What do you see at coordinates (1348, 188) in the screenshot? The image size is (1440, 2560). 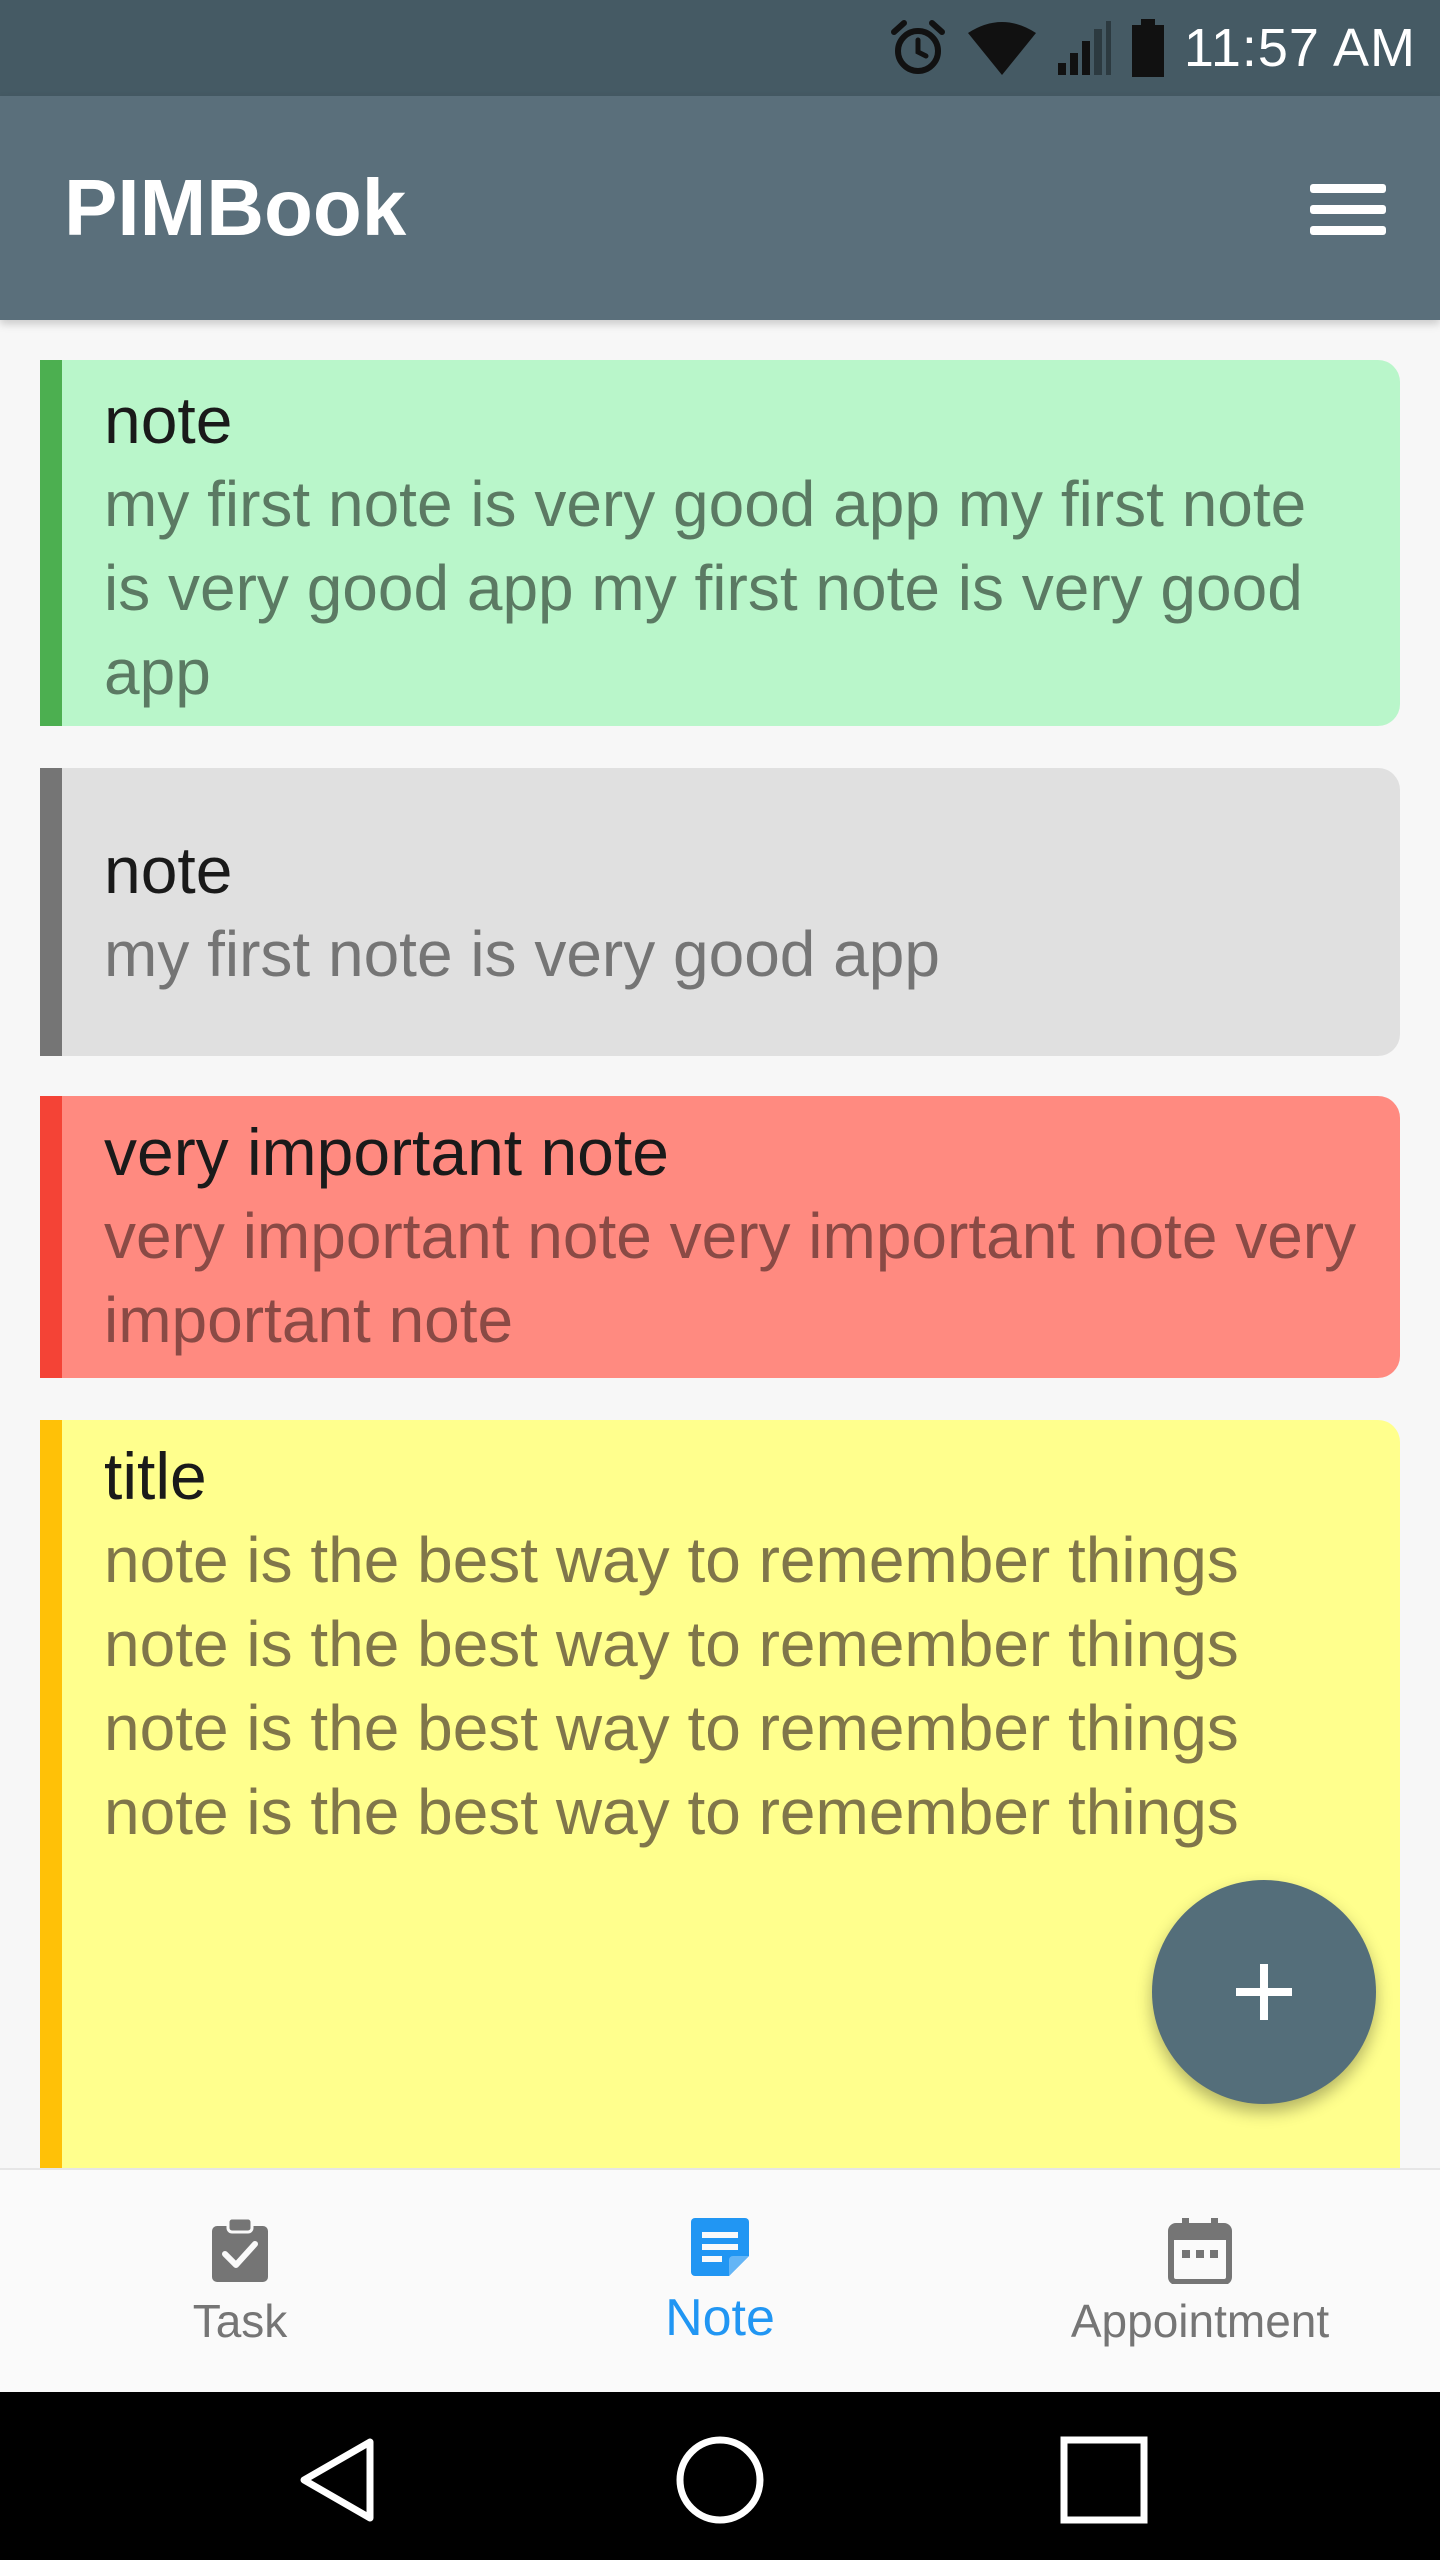 I see `hamburger-menu-icon` at bounding box center [1348, 188].